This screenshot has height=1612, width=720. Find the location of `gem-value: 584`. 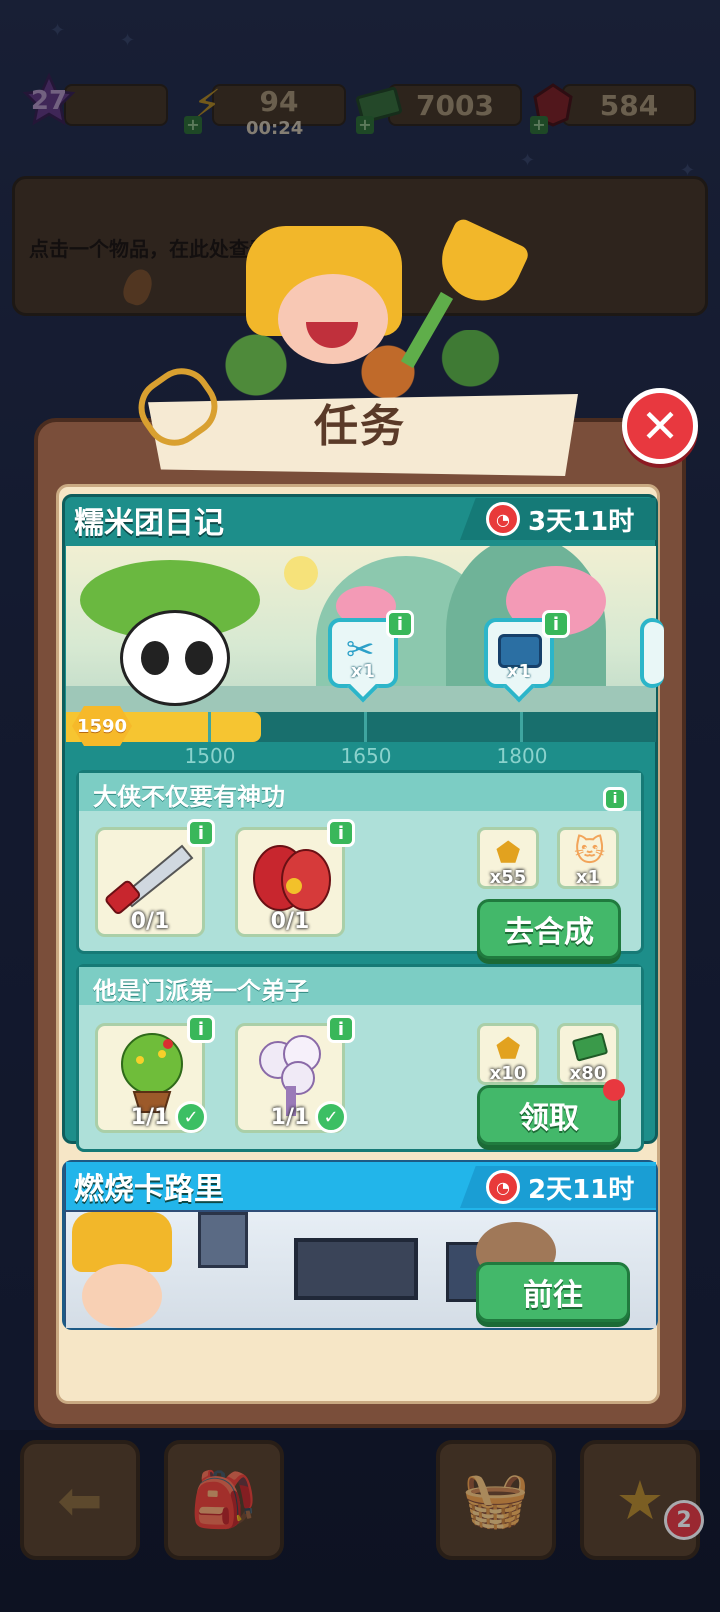

gem-value: 584 is located at coordinates (629, 105).